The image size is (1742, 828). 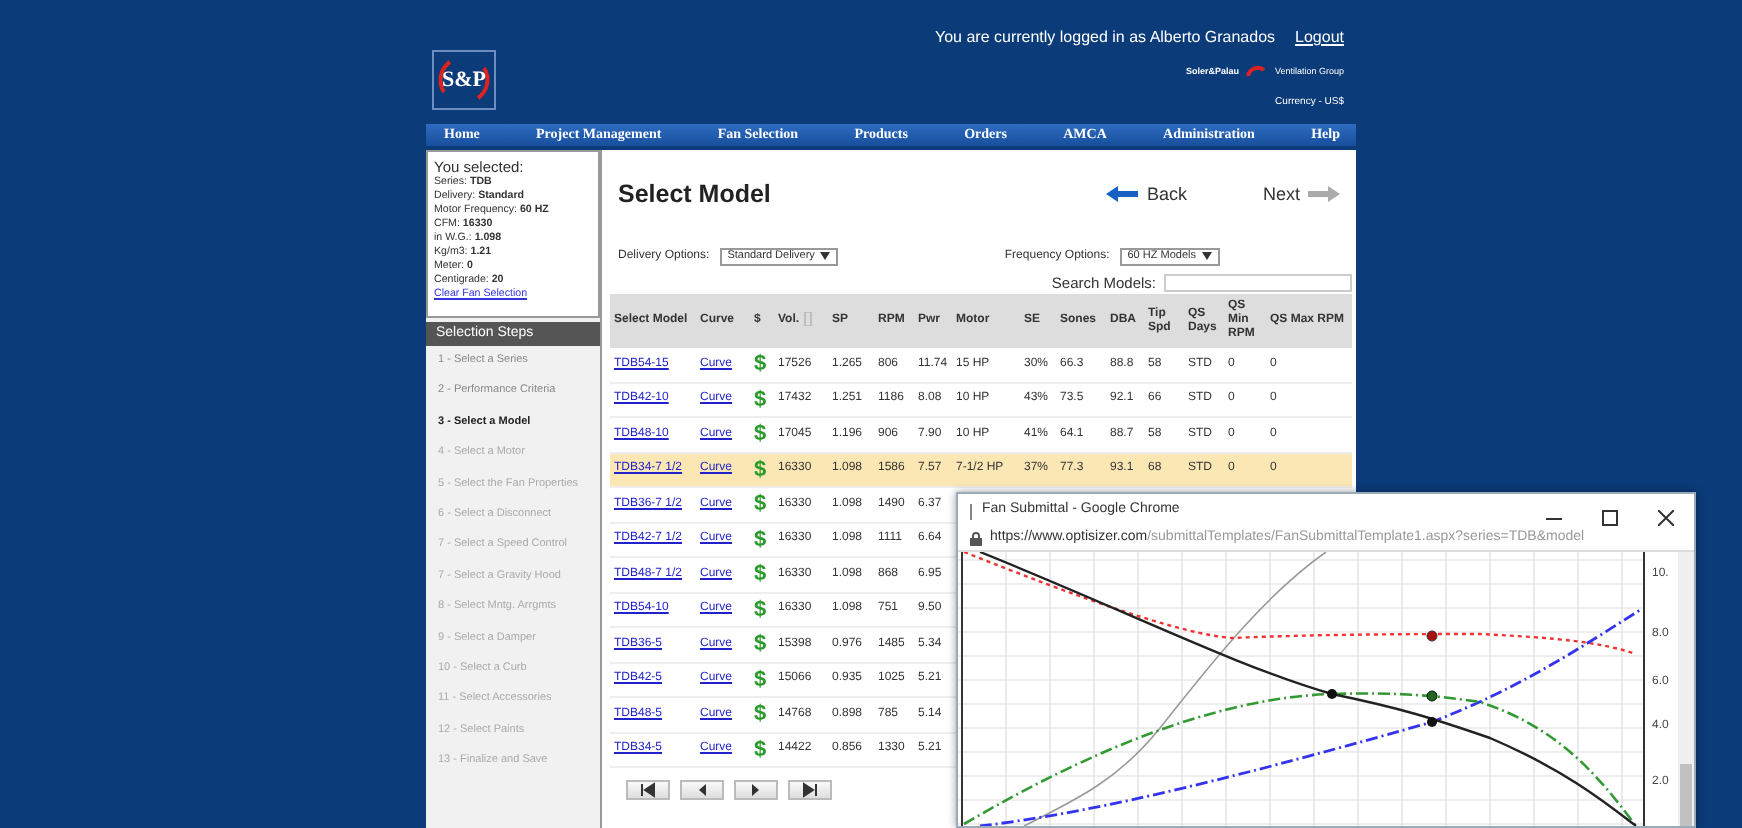 I want to click on sort-icon, so click(x=807, y=319).